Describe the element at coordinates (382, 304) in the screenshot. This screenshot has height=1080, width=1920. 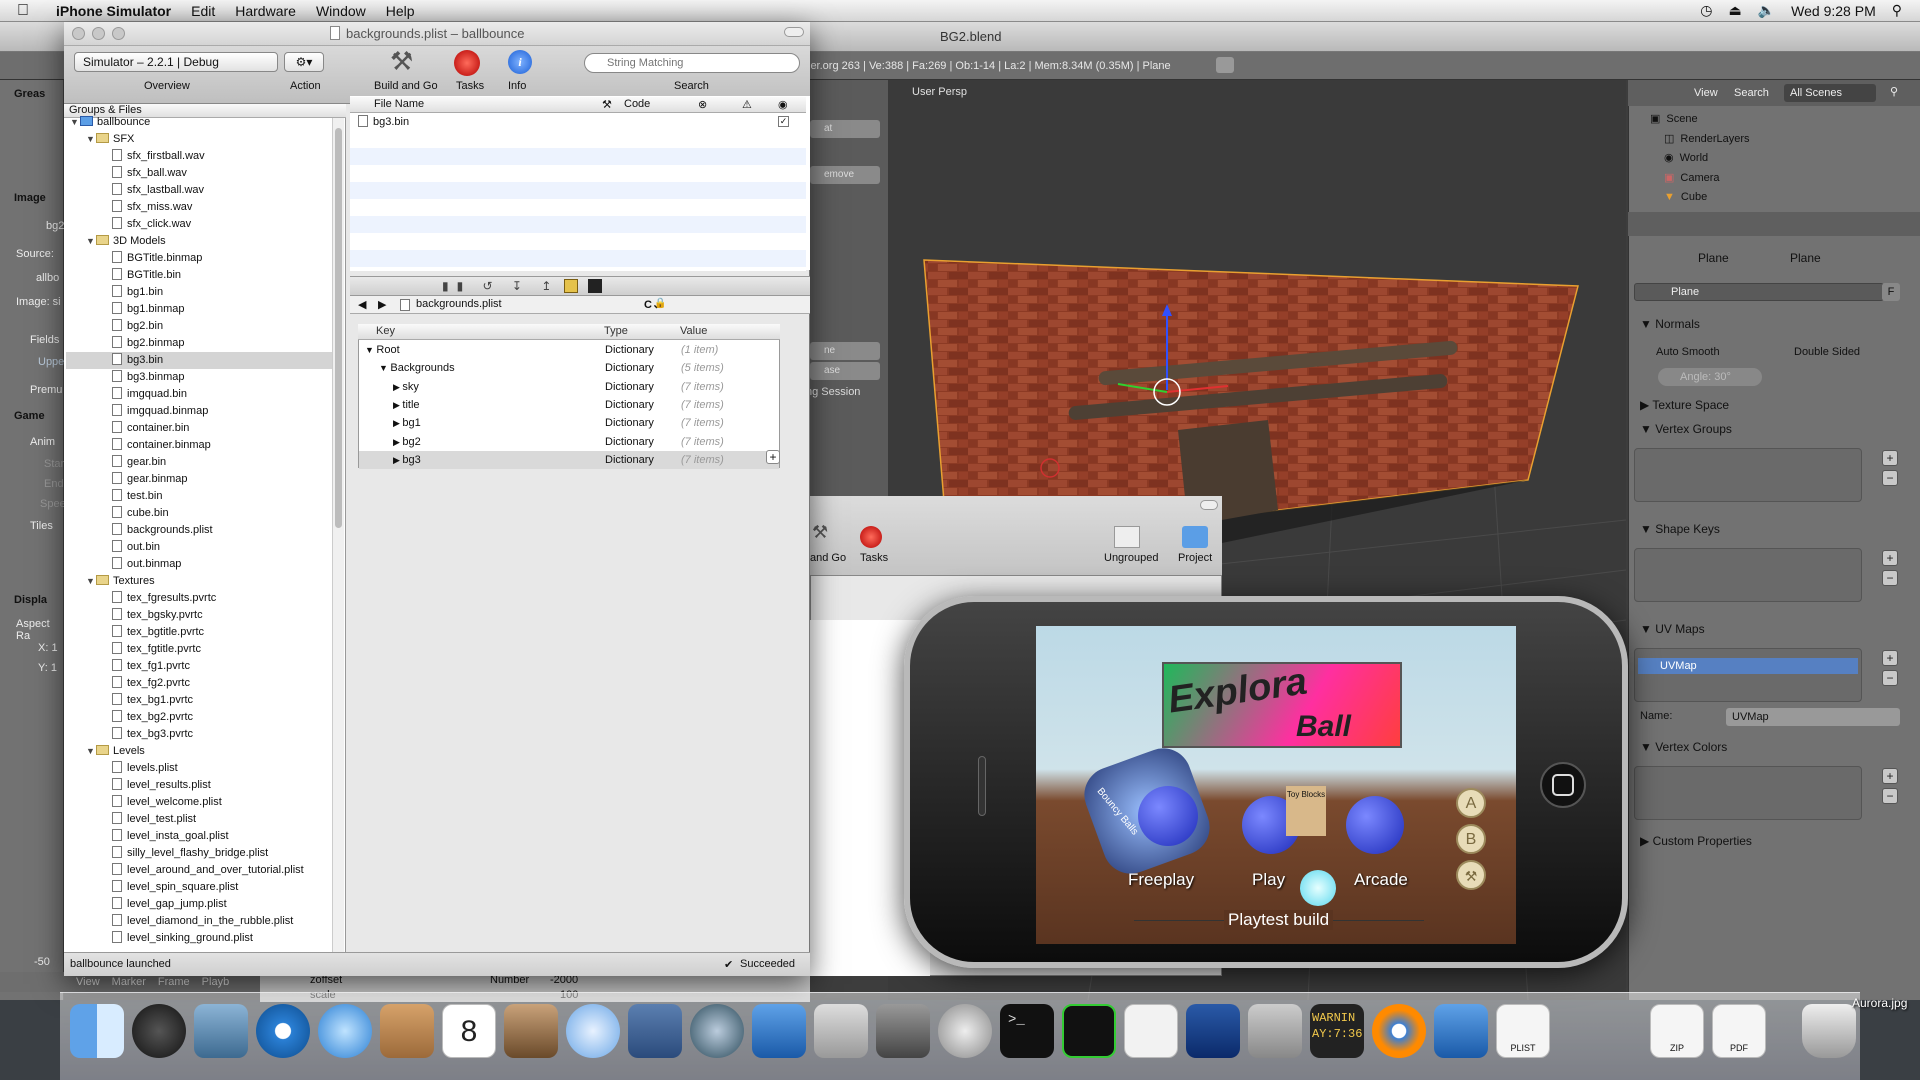
I see `forward-arrow-icon: ▶` at that location.